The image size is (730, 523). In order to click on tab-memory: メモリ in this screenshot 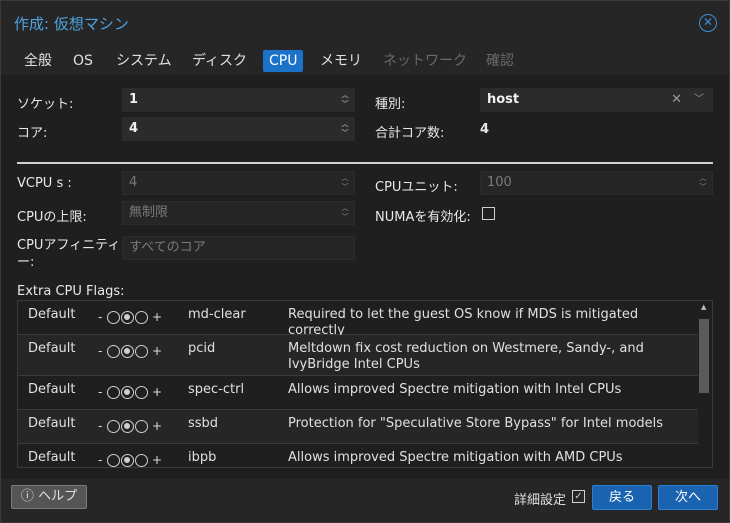, I will do `click(341, 61)`.